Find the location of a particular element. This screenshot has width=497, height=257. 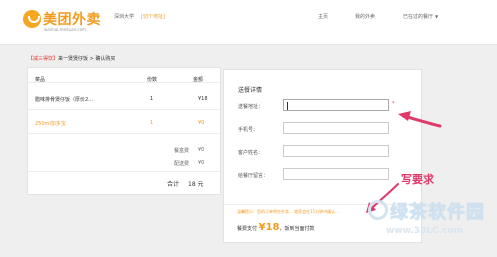

arrow-to-address-icon is located at coordinates (420, 119).